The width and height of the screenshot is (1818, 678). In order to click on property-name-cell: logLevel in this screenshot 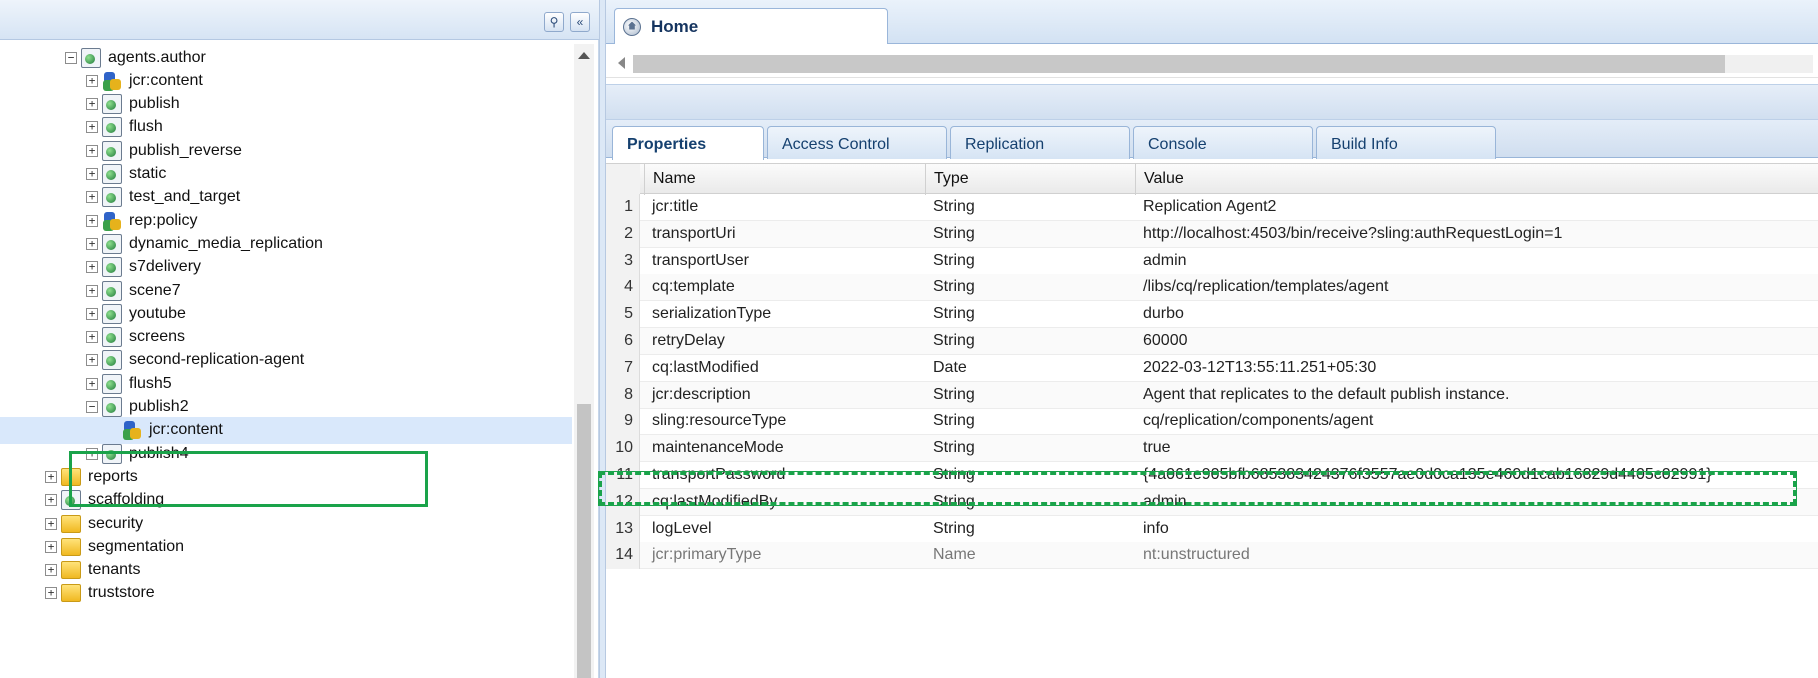, I will do `click(682, 528)`.